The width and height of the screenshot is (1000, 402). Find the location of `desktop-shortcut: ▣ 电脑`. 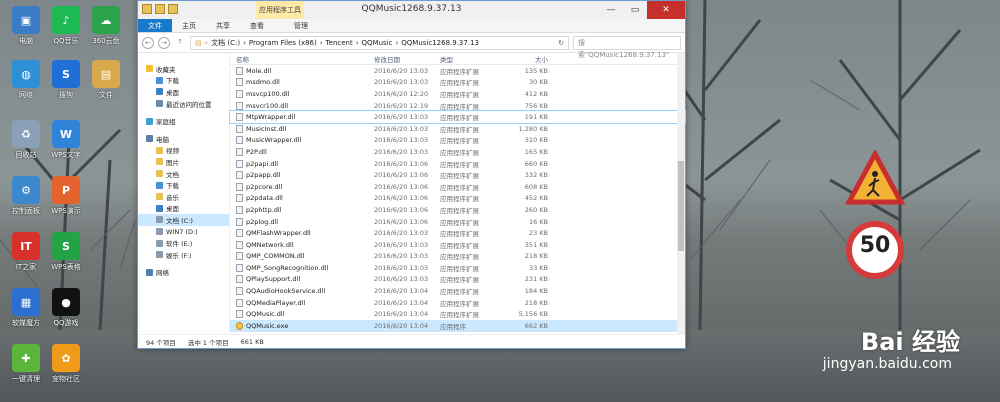

desktop-shortcut: ▣ 电脑 is located at coordinates (26, 26).